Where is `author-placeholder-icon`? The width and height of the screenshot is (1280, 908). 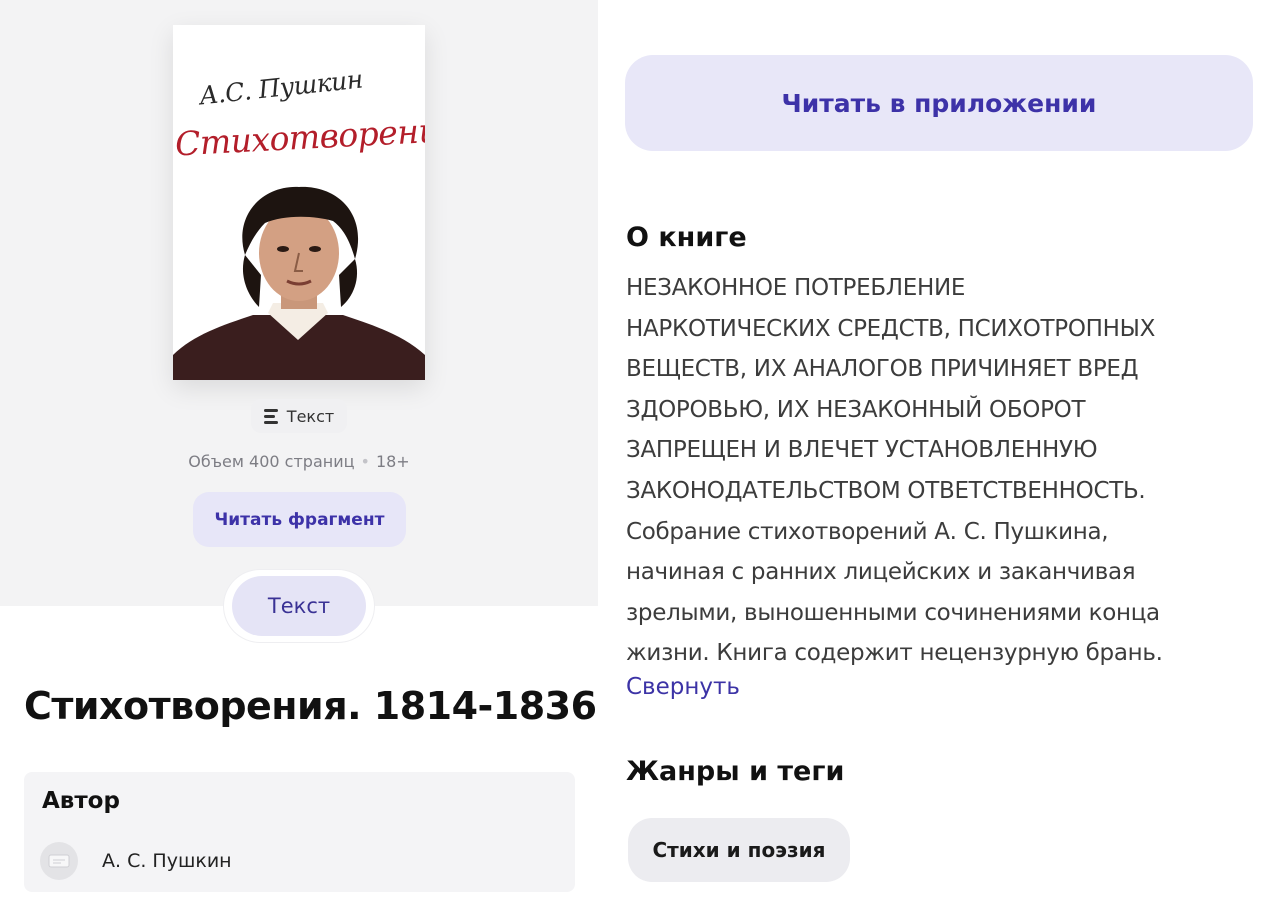
author-placeholder-icon is located at coordinates (59, 861).